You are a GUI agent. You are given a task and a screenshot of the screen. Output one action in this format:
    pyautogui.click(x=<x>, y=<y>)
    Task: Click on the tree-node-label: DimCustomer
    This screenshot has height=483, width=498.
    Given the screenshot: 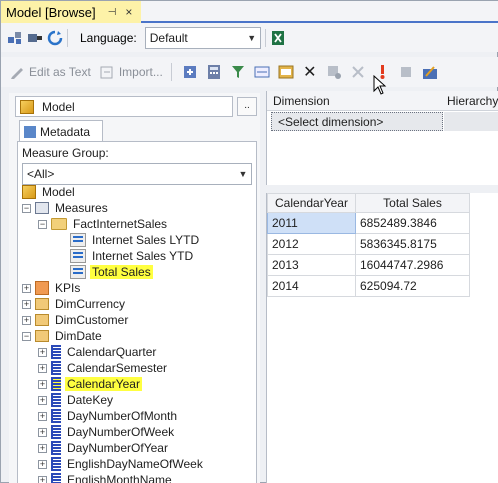 What is the action you would take?
    pyautogui.click(x=92, y=320)
    